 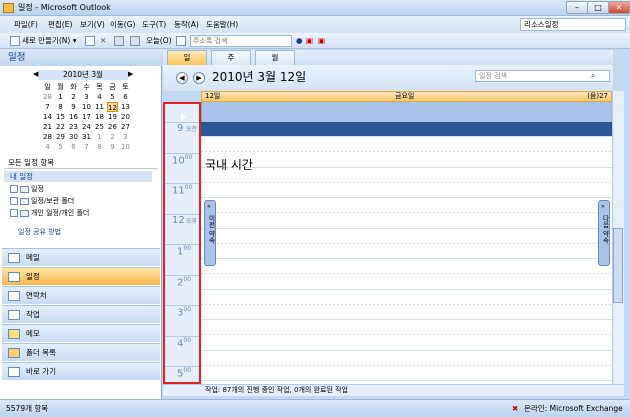 What do you see at coordinates (112, 117) in the screenshot?
I see `mini-calendar-day: 19` at bounding box center [112, 117].